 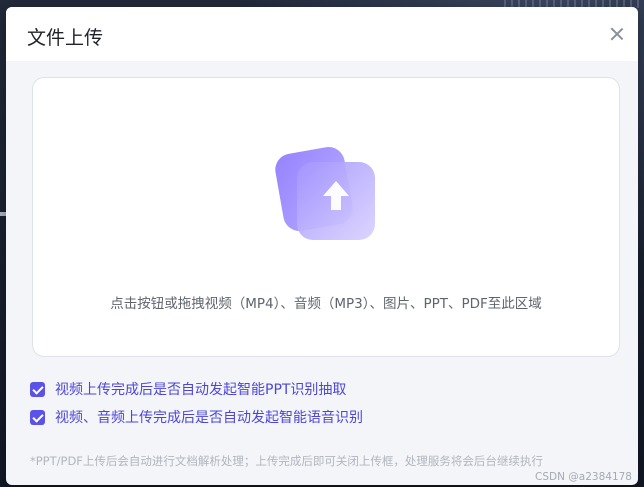 What do you see at coordinates (617, 34) in the screenshot?
I see `close-icon` at bounding box center [617, 34].